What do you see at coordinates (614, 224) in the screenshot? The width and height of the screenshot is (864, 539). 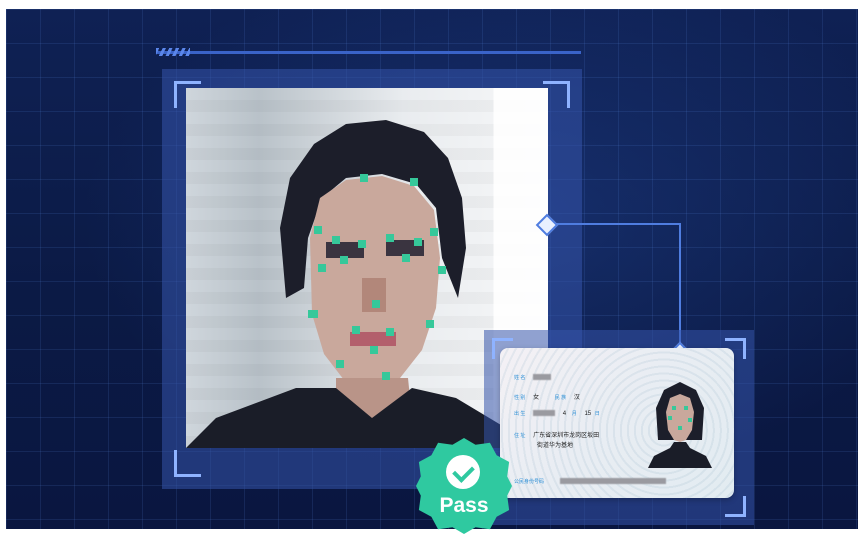 I see `connector-line` at bounding box center [614, 224].